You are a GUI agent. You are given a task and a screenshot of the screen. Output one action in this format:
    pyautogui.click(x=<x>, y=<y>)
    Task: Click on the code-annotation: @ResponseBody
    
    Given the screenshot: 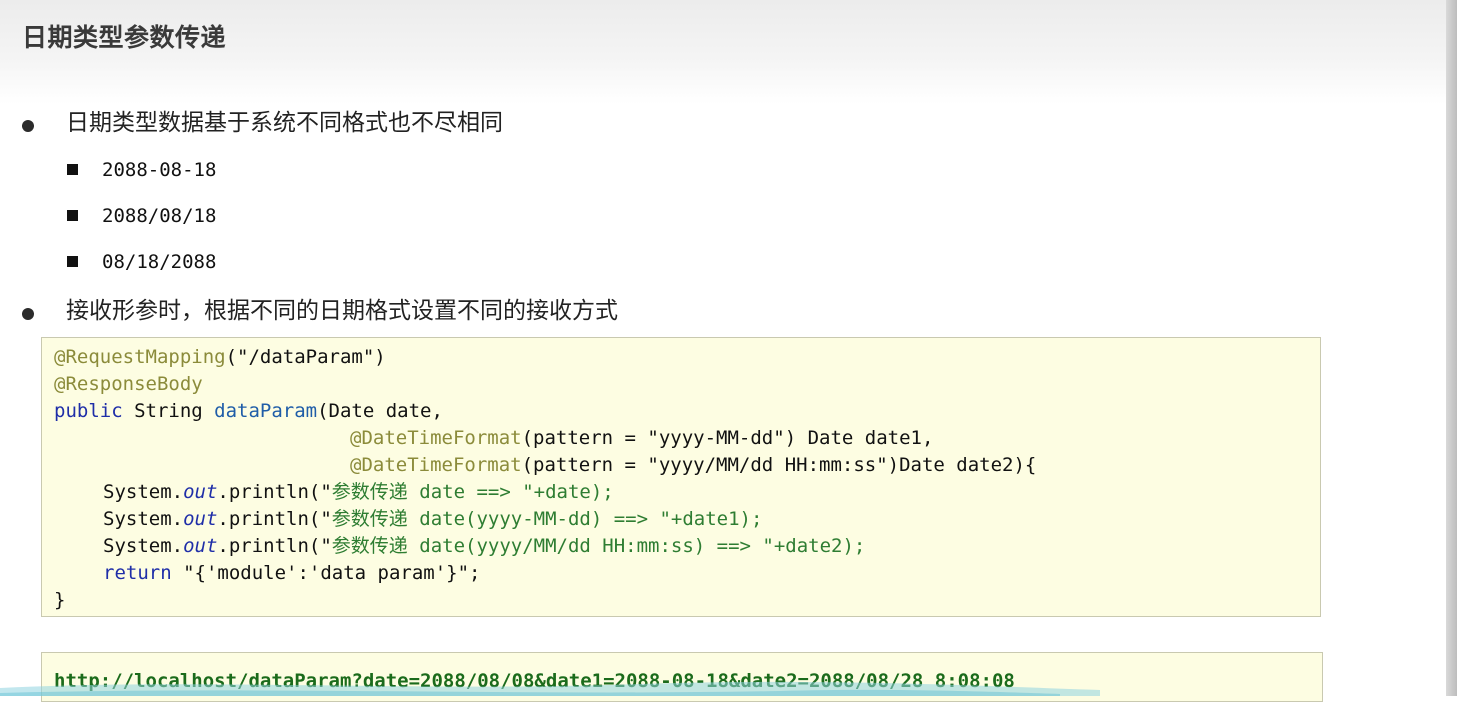 What is the action you would take?
    pyautogui.click(x=128, y=384)
    